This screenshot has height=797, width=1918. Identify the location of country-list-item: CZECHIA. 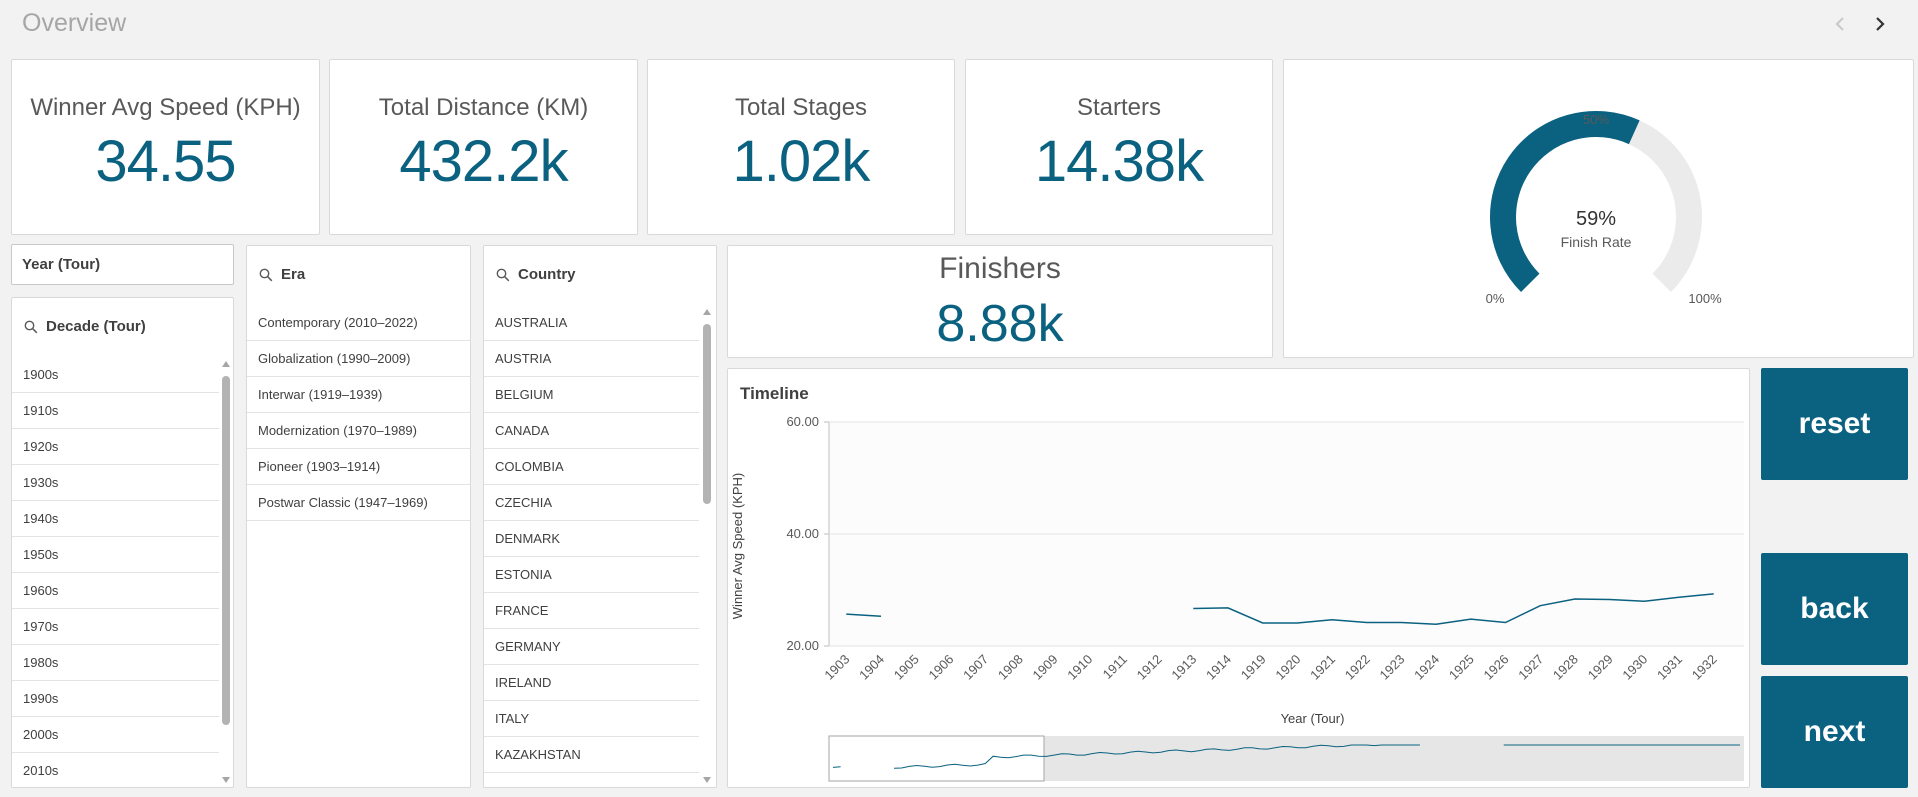
(591, 503).